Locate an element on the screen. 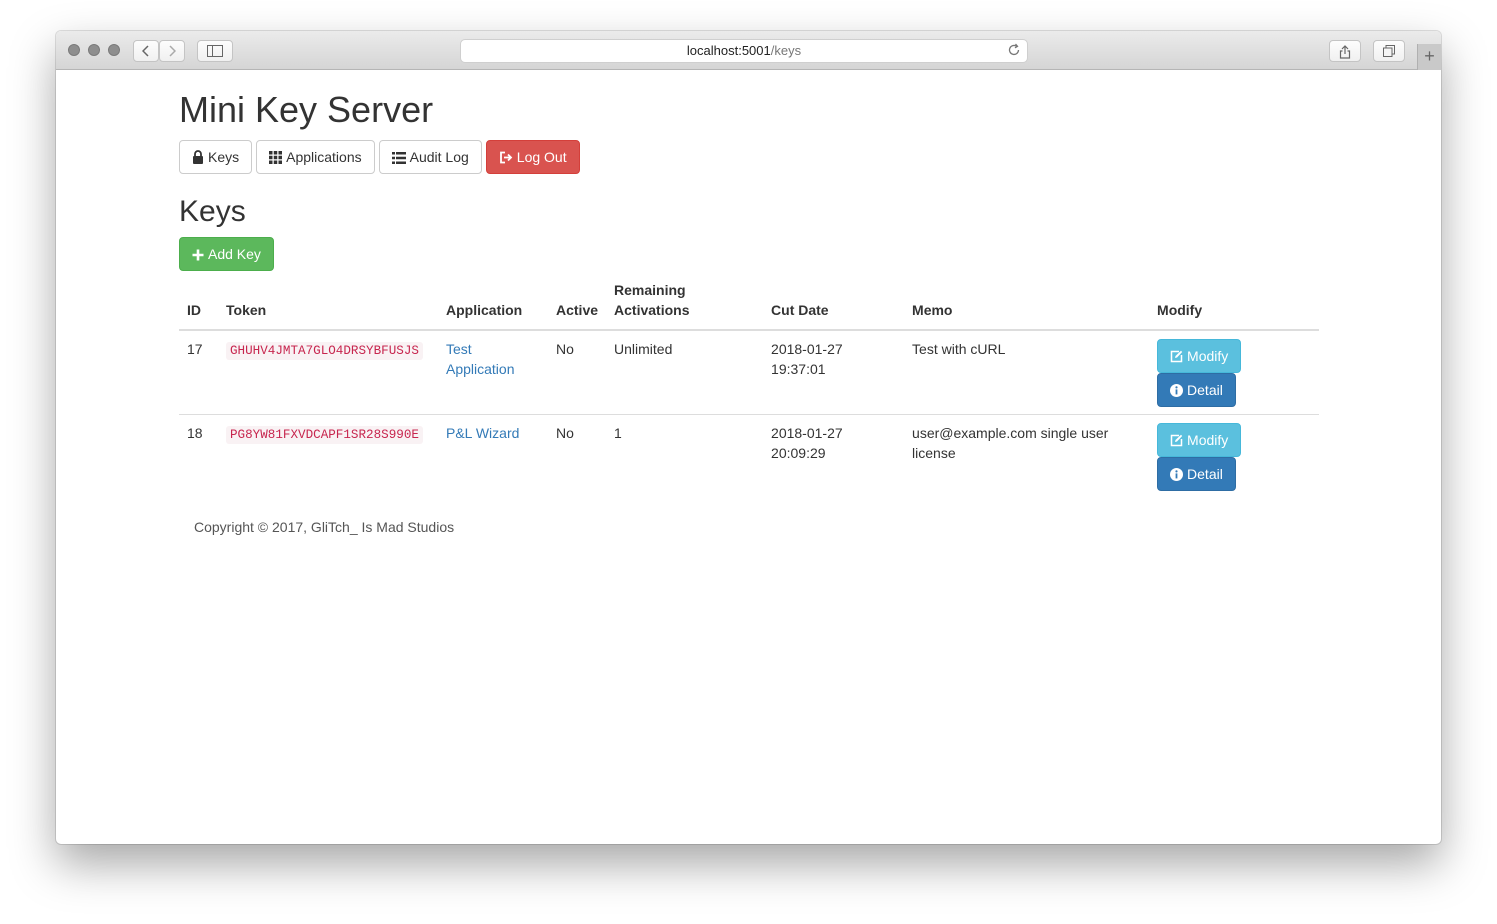 This screenshot has height=924, width=1497. nav-keys-label: Keys is located at coordinates (224, 157).